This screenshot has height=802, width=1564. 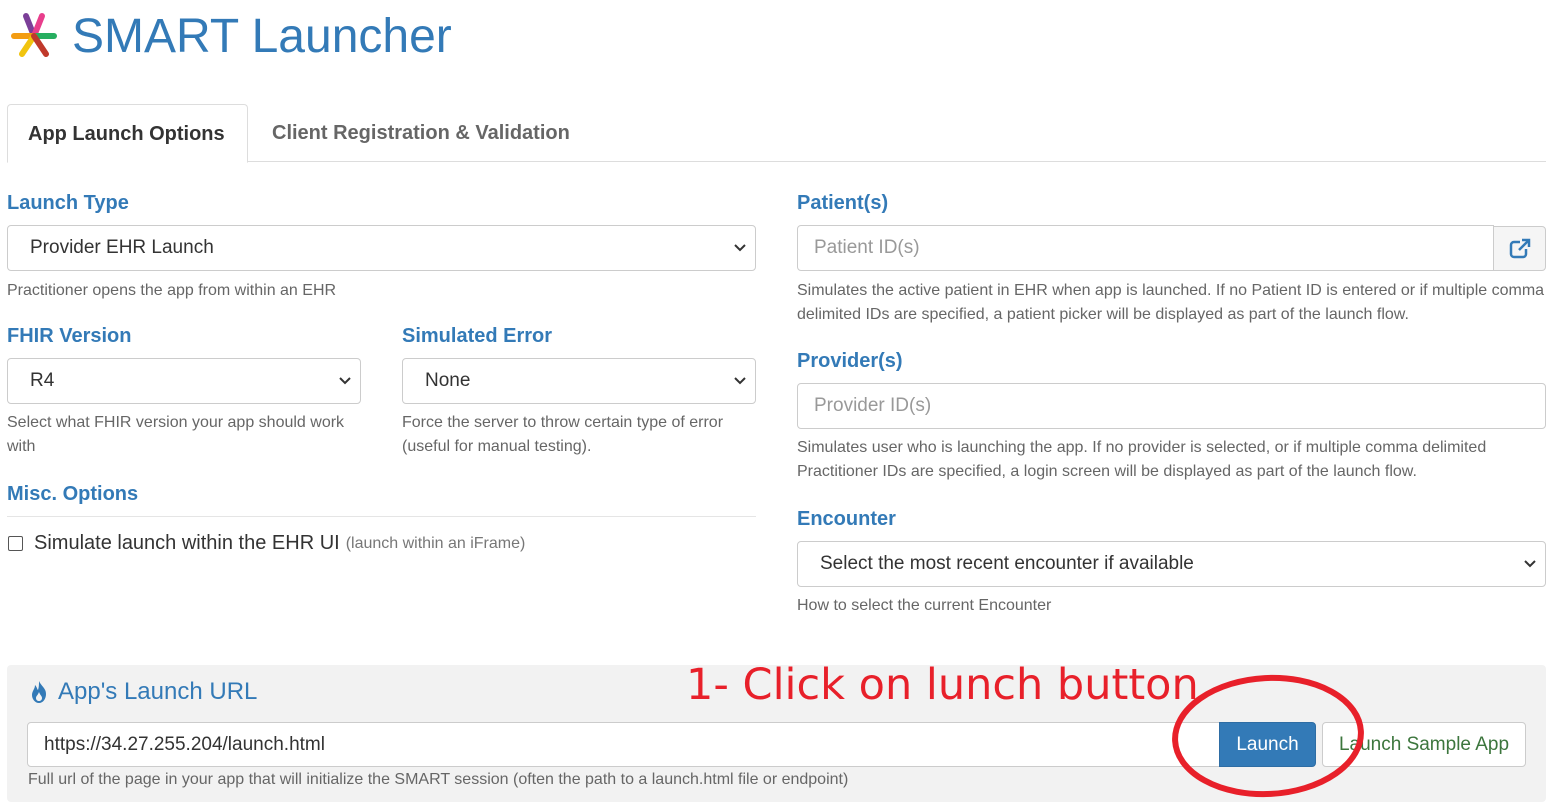 I want to click on fhir-version-label: FHIR Version, so click(x=69, y=336).